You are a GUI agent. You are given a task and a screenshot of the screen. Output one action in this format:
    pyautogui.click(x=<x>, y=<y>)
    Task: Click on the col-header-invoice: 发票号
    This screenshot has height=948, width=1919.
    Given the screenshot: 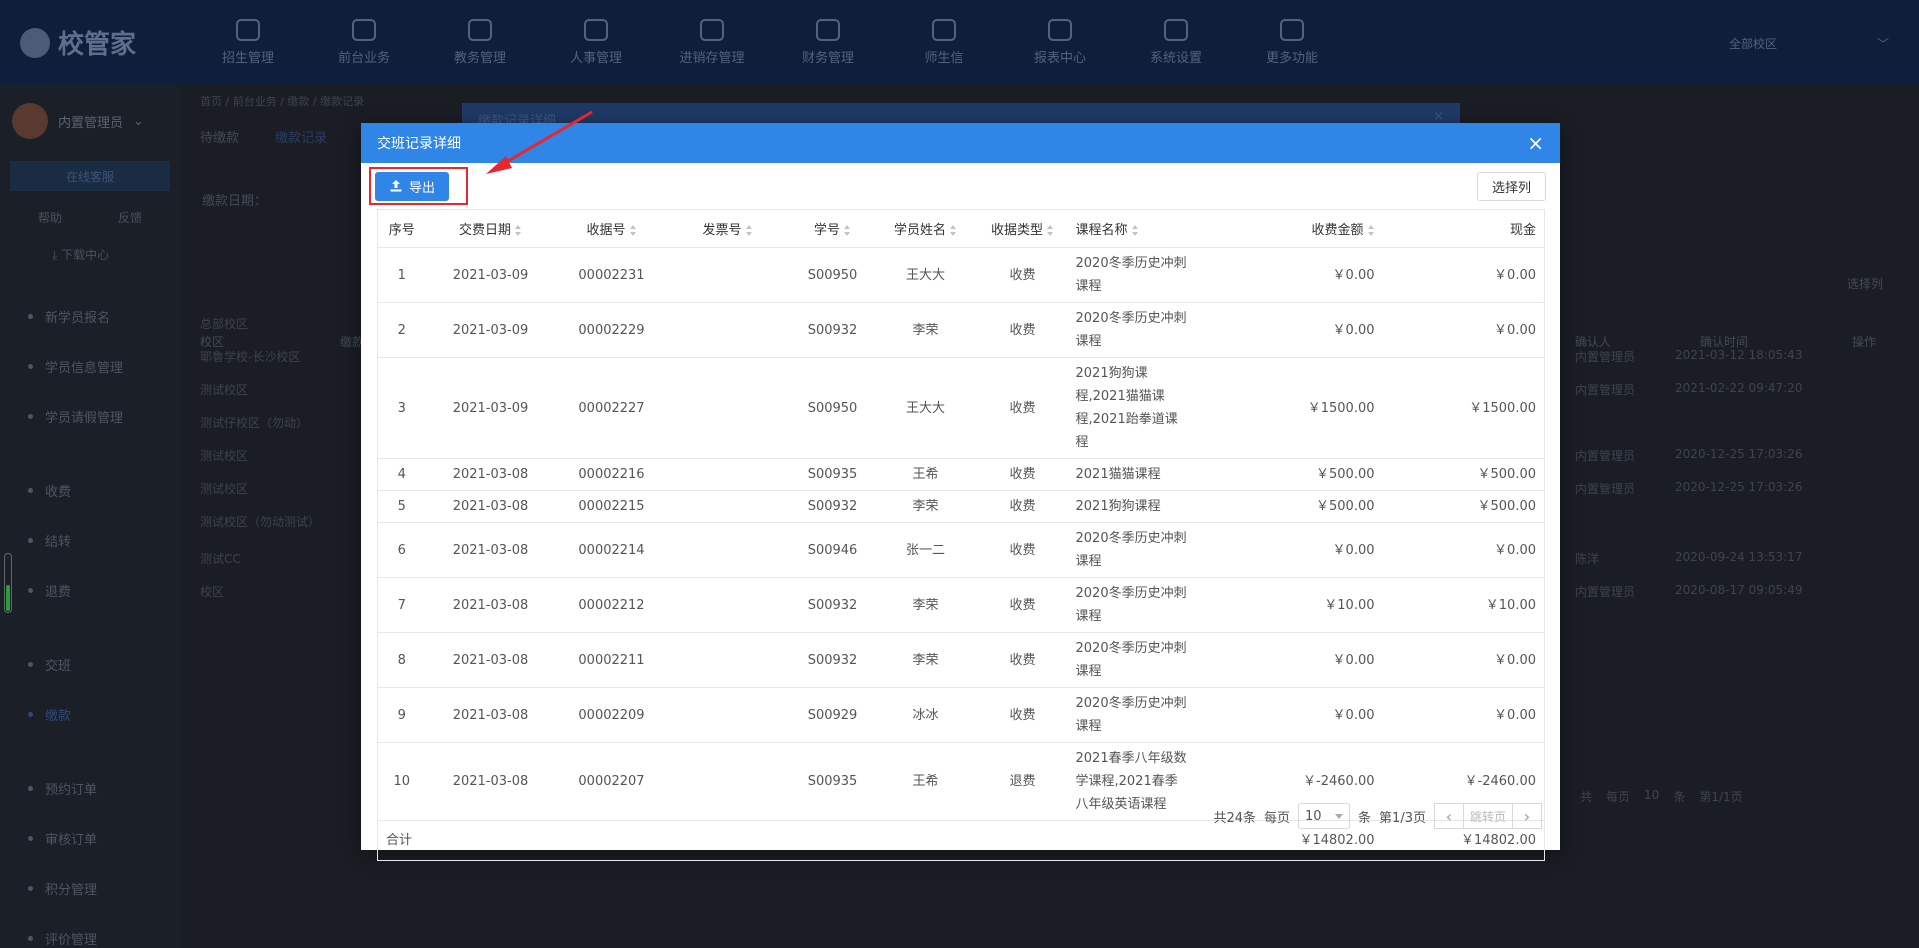 What is the action you would take?
    pyautogui.click(x=727, y=228)
    